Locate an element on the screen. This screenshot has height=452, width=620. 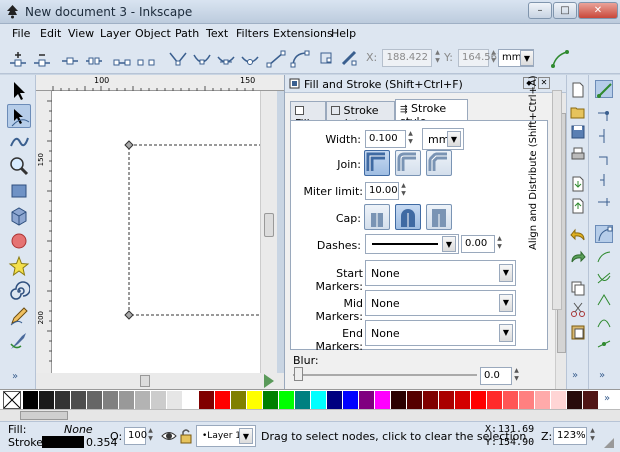
object-to-path-icon is located at coordinates (328, 59).